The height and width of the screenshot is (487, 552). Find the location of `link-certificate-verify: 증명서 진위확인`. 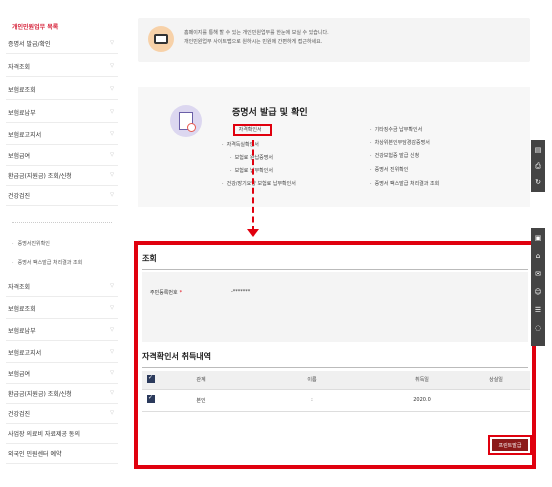

link-certificate-verify: 증명서 진위확인 is located at coordinates (389, 169).